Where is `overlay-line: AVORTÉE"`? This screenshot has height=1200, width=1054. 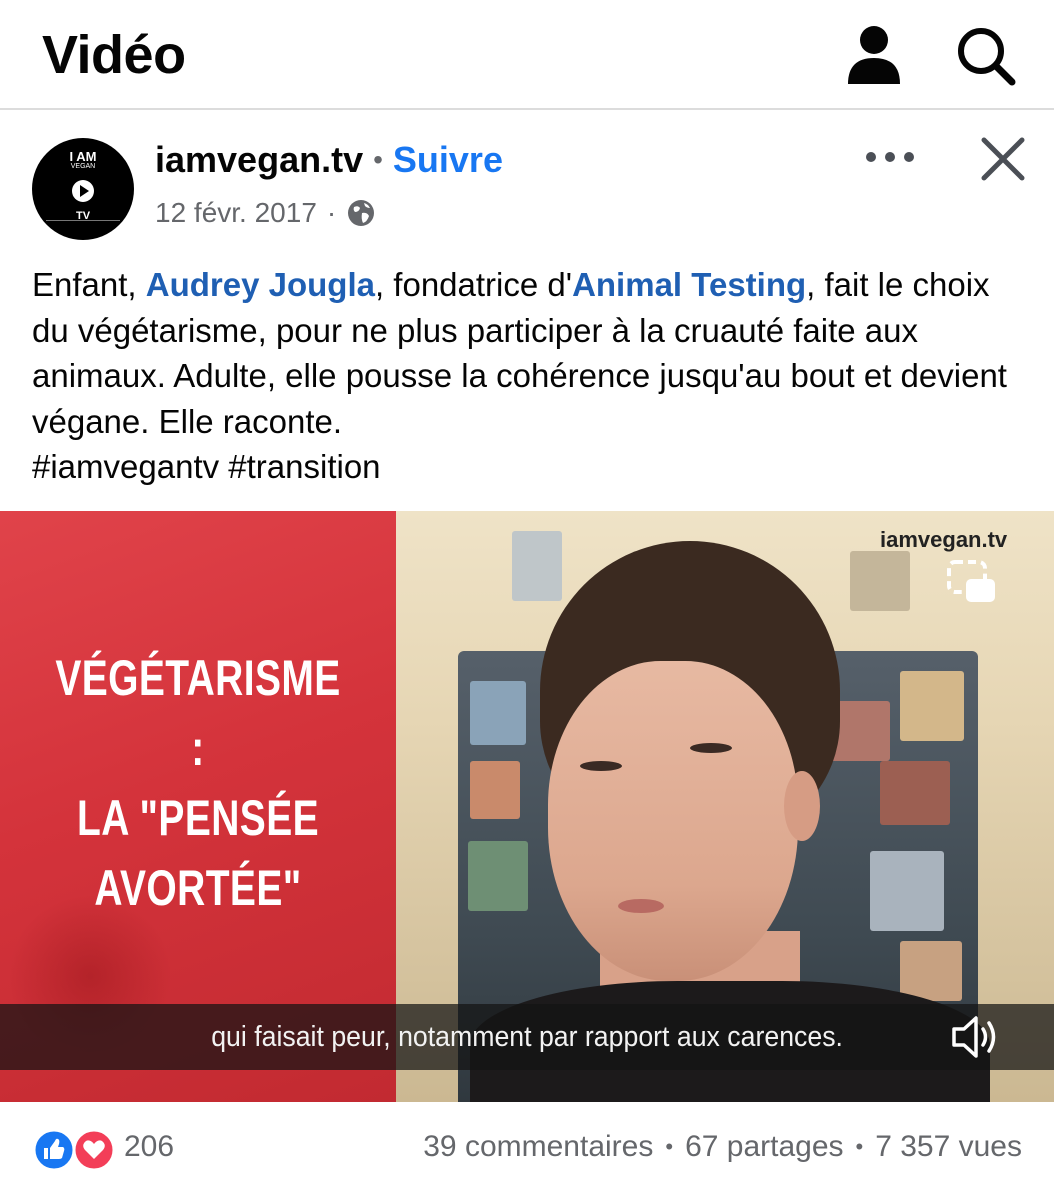
overlay-line: AVORTÉE" is located at coordinates (198, 888).